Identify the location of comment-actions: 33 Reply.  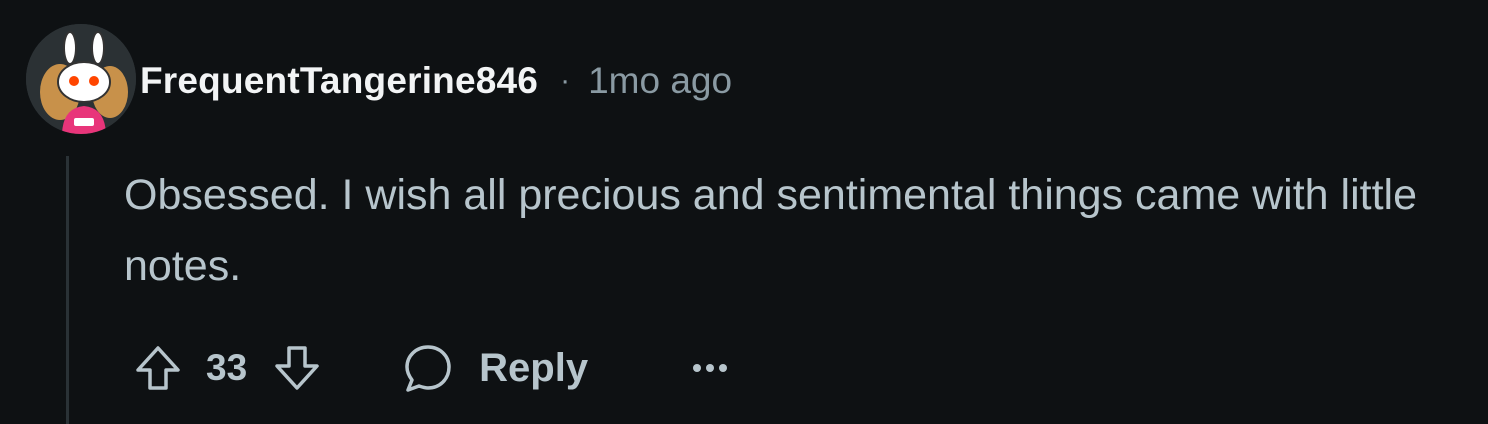
(430, 368).